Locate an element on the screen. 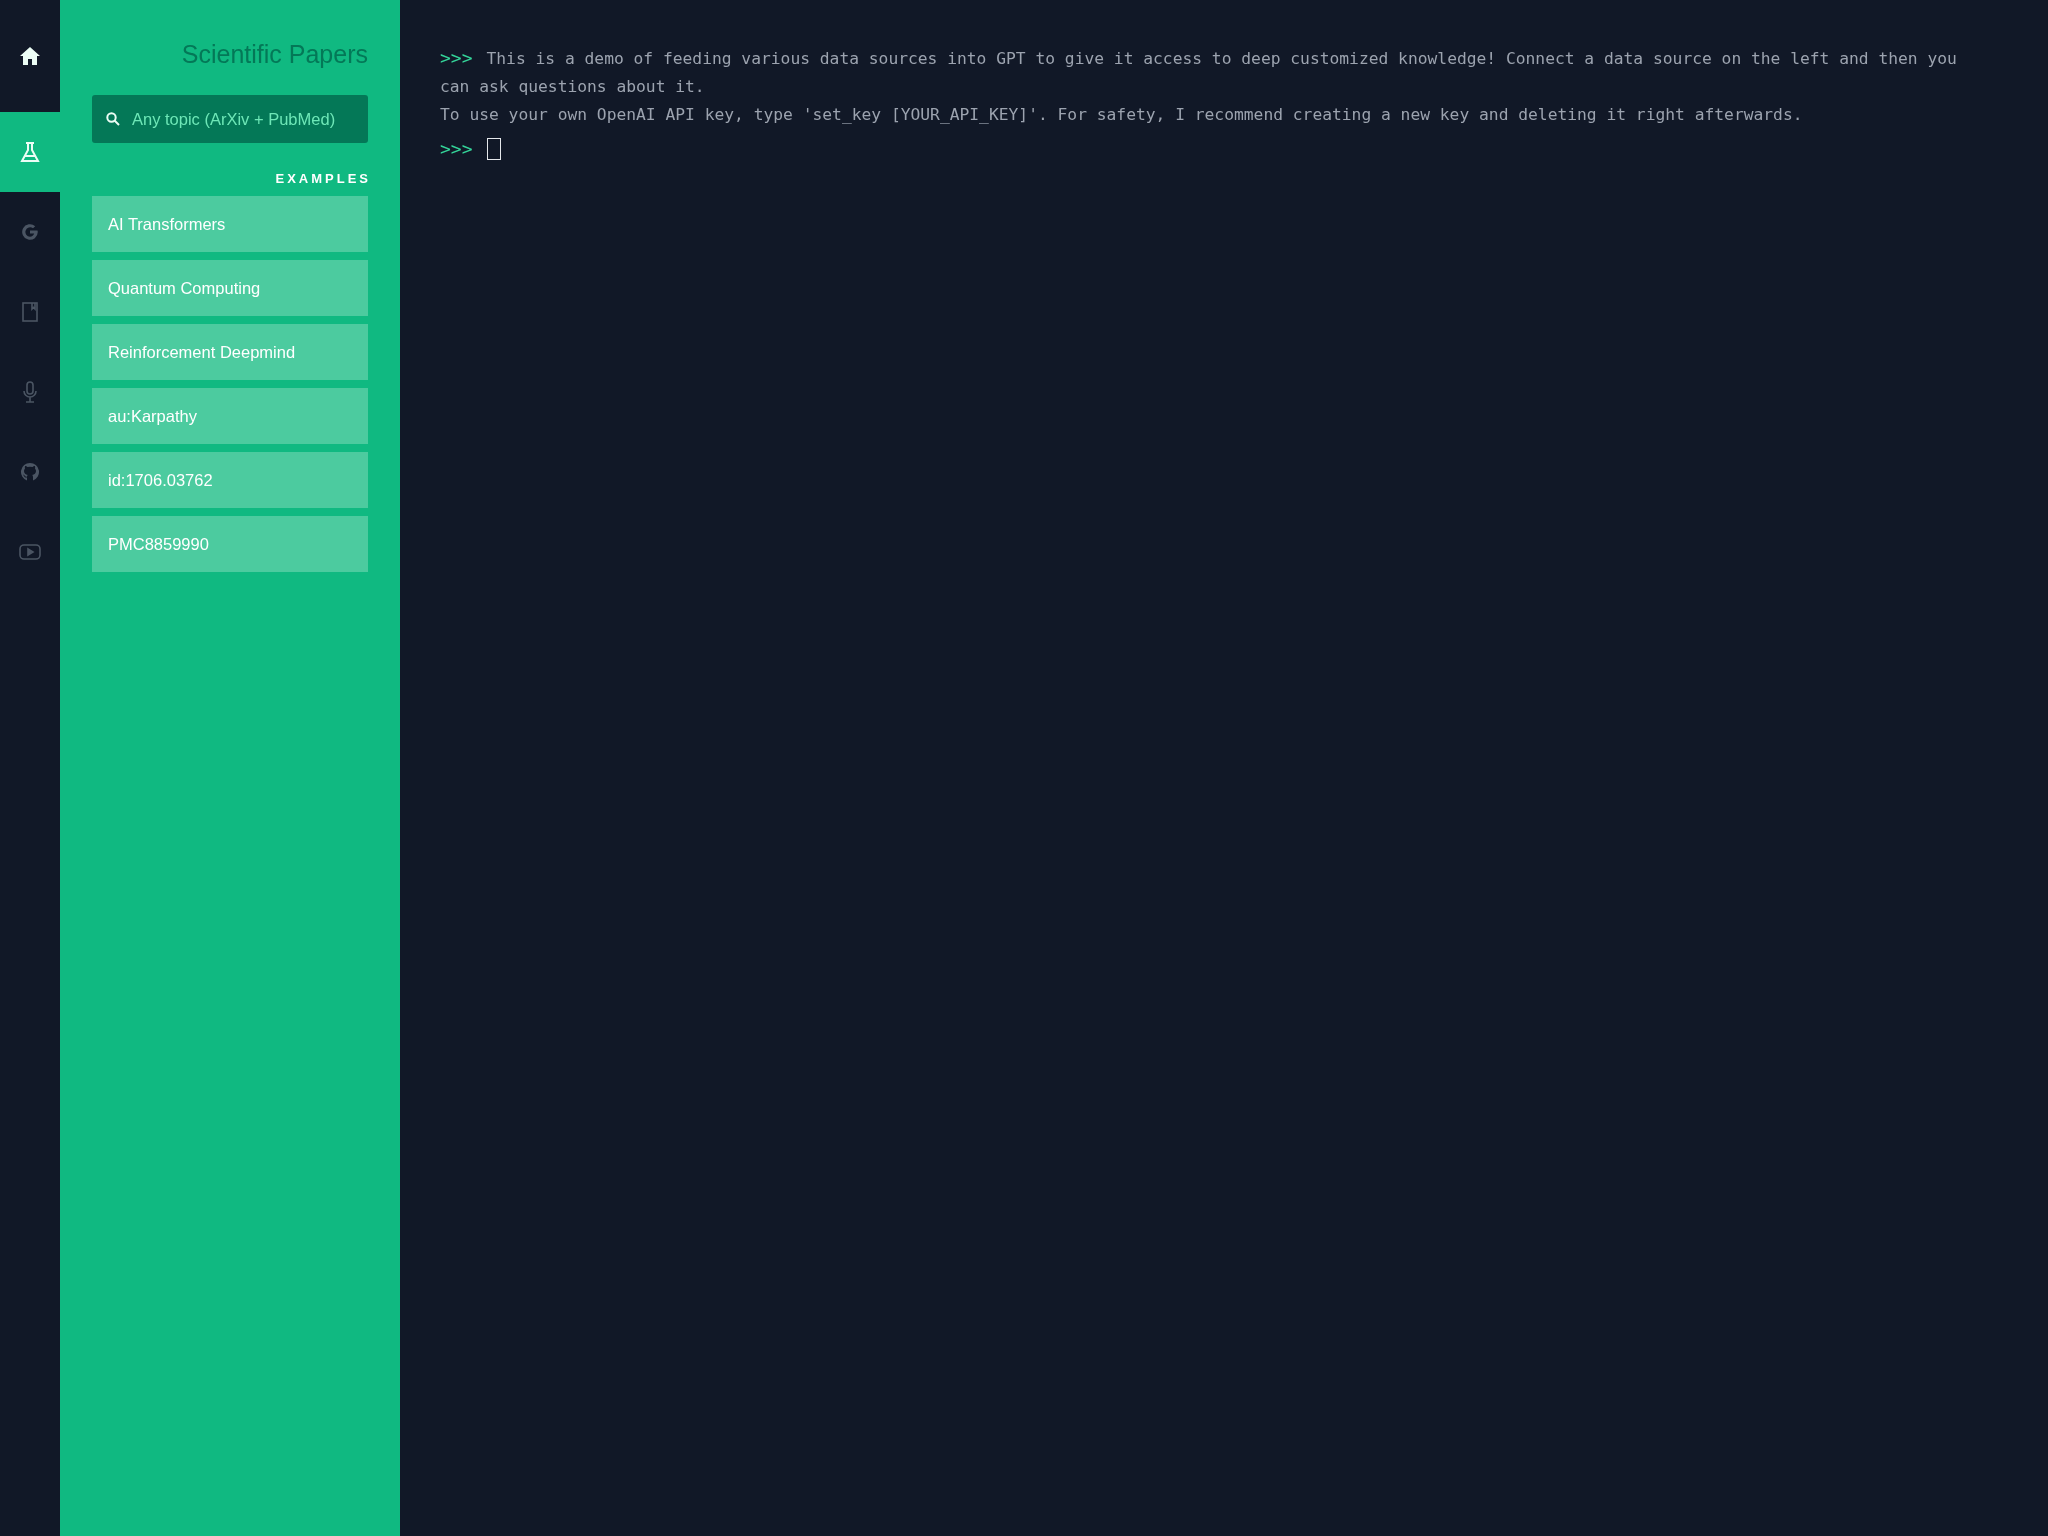 The height and width of the screenshot is (1536, 2048). example-button: id:1706.03762 is located at coordinates (230, 480).